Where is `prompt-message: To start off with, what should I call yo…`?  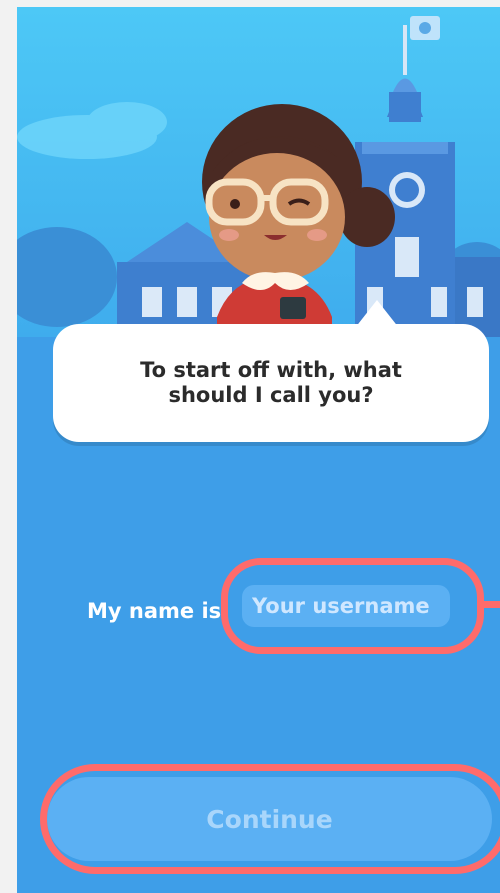 prompt-message: To start off with, what should I call yo… is located at coordinates (271, 382).